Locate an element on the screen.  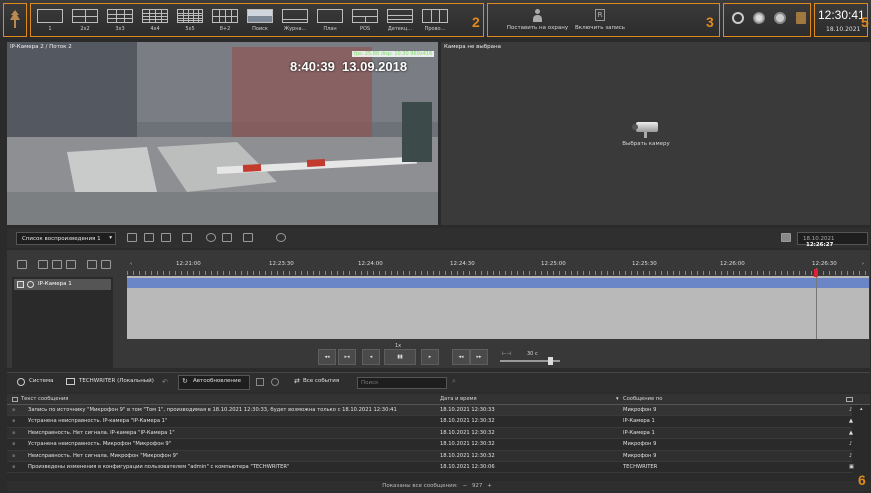
select-camera-button: Выбрать камеру is located at coordinates (646, 137).